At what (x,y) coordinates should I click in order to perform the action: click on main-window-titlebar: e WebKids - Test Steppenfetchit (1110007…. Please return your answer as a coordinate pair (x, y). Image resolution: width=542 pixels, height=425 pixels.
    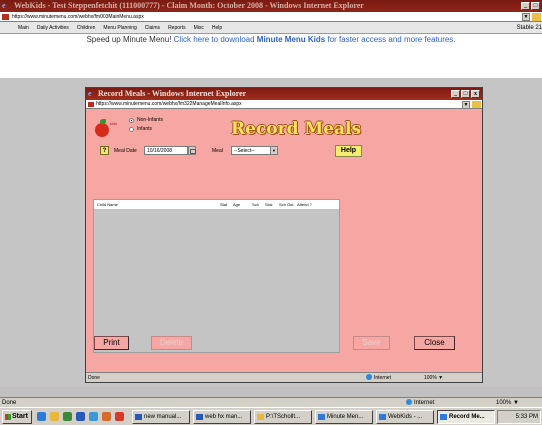
    Looking at the image, I should click on (271, 6).